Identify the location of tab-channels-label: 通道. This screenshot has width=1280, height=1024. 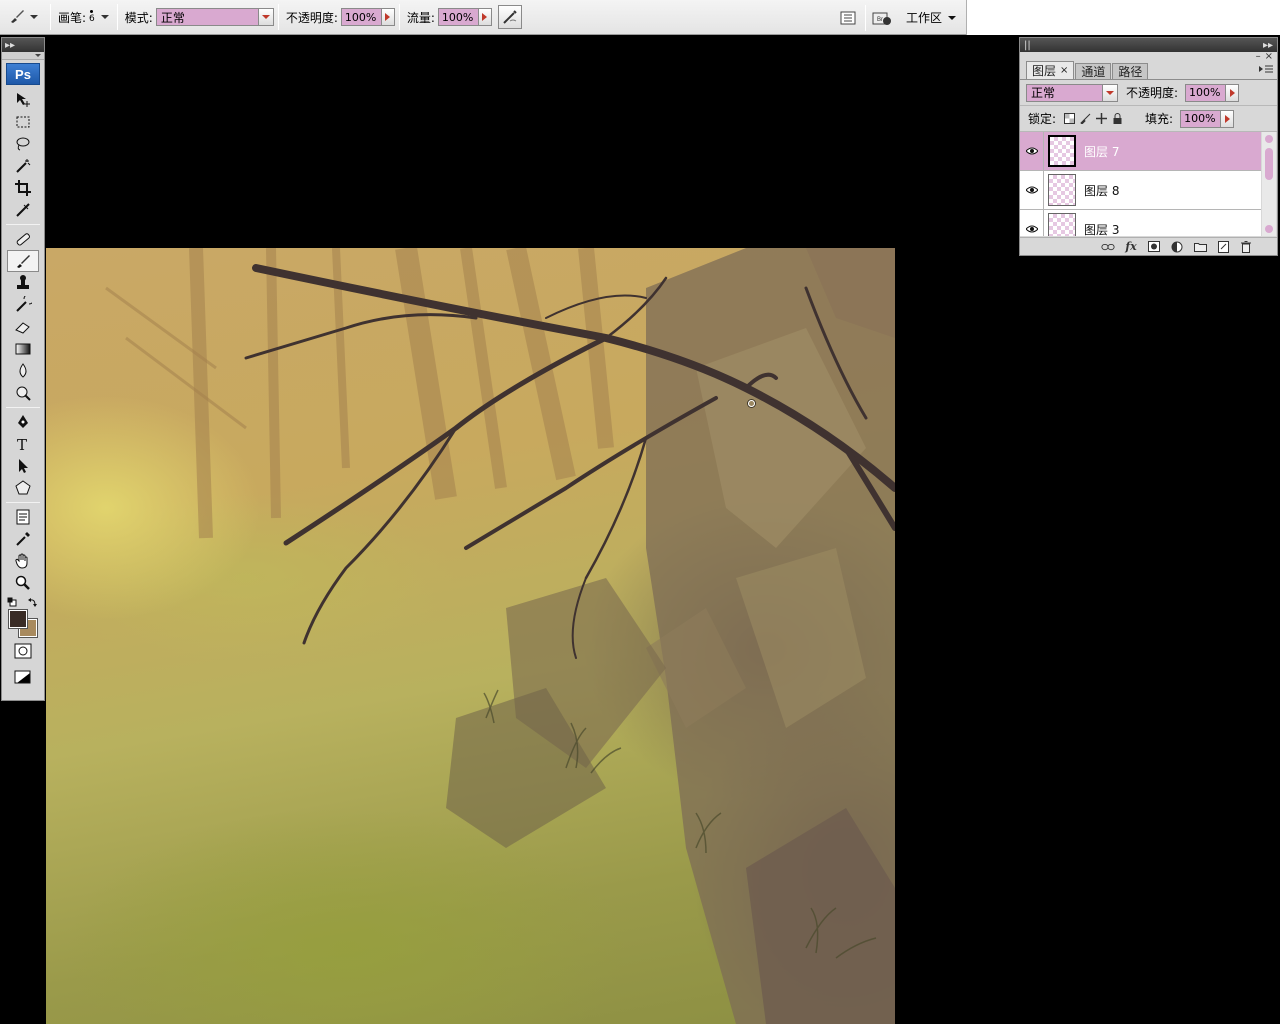
(1093, 72).